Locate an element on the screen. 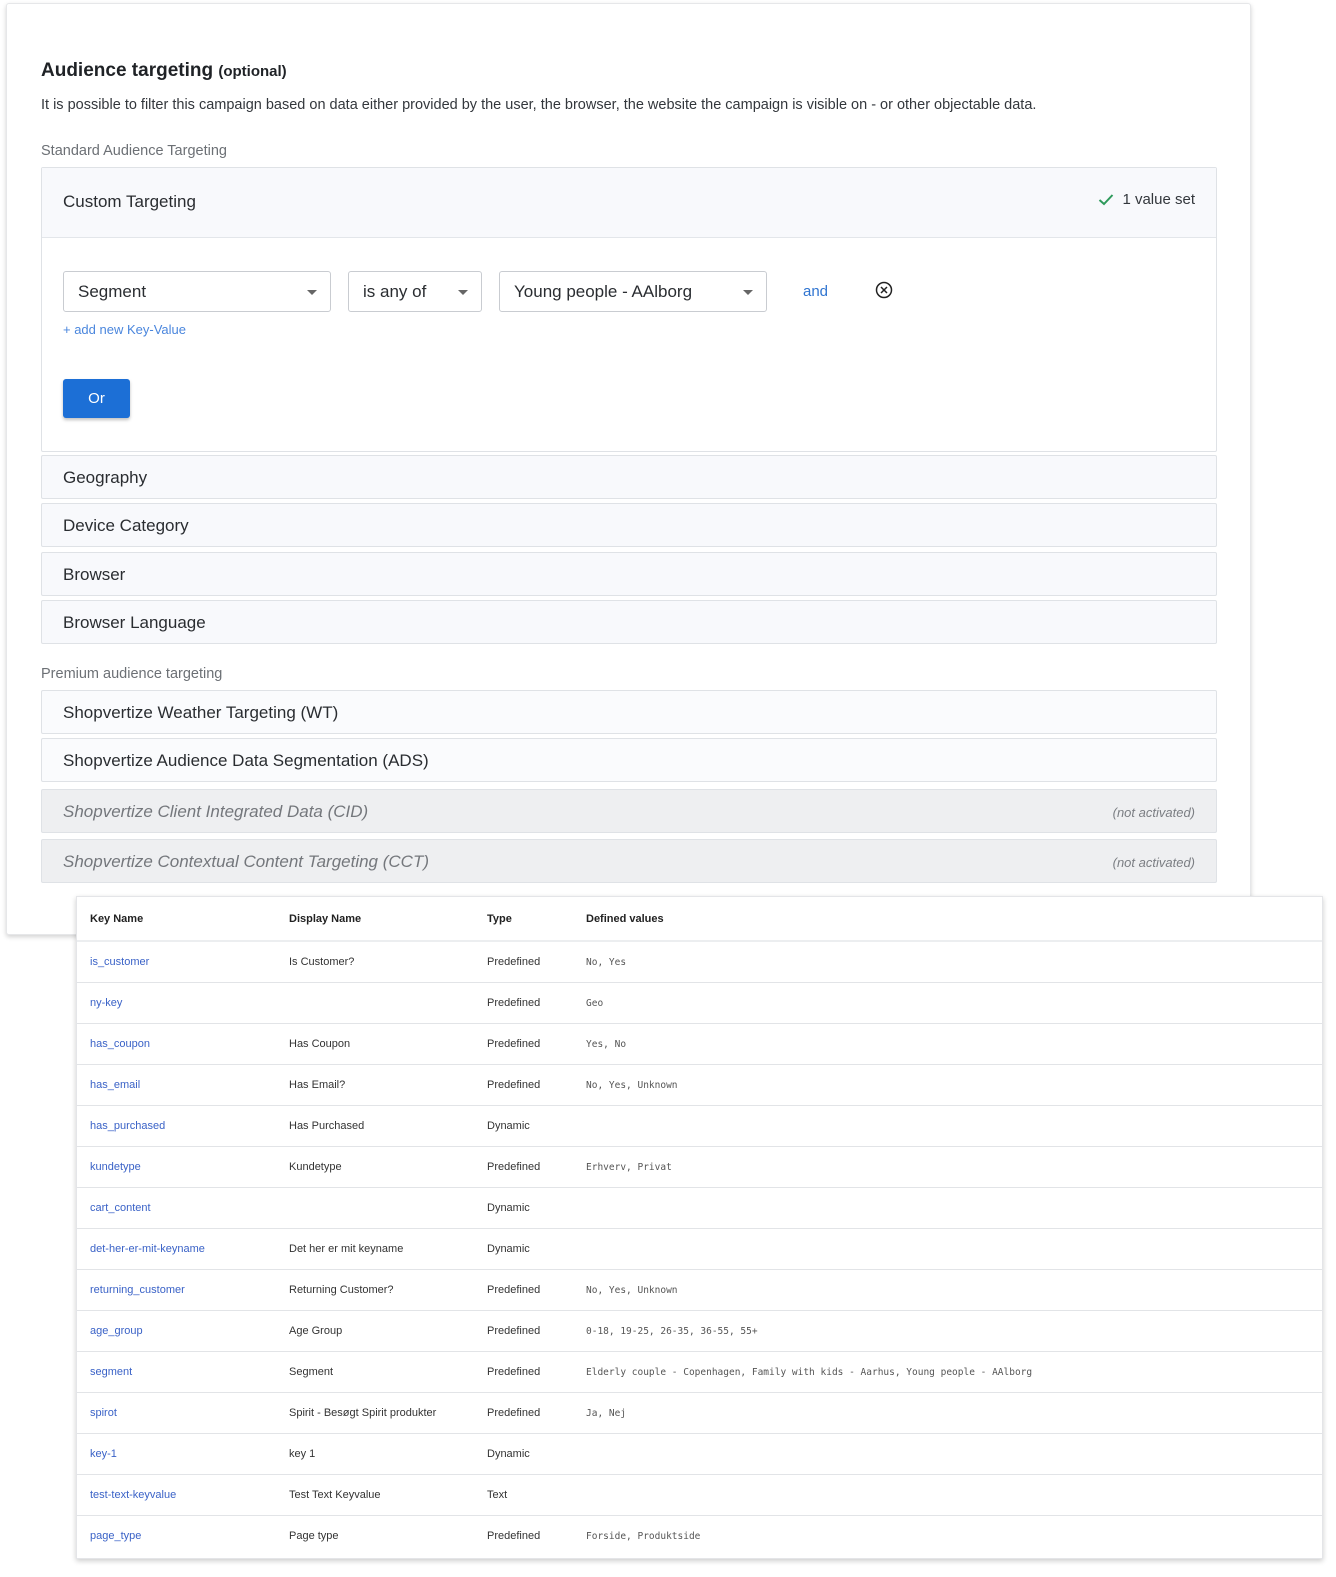 Image resolution: width=1336 pixels, height=1577 pixels. key-name-link: has_purchased is located at coordinates (183, 1126).